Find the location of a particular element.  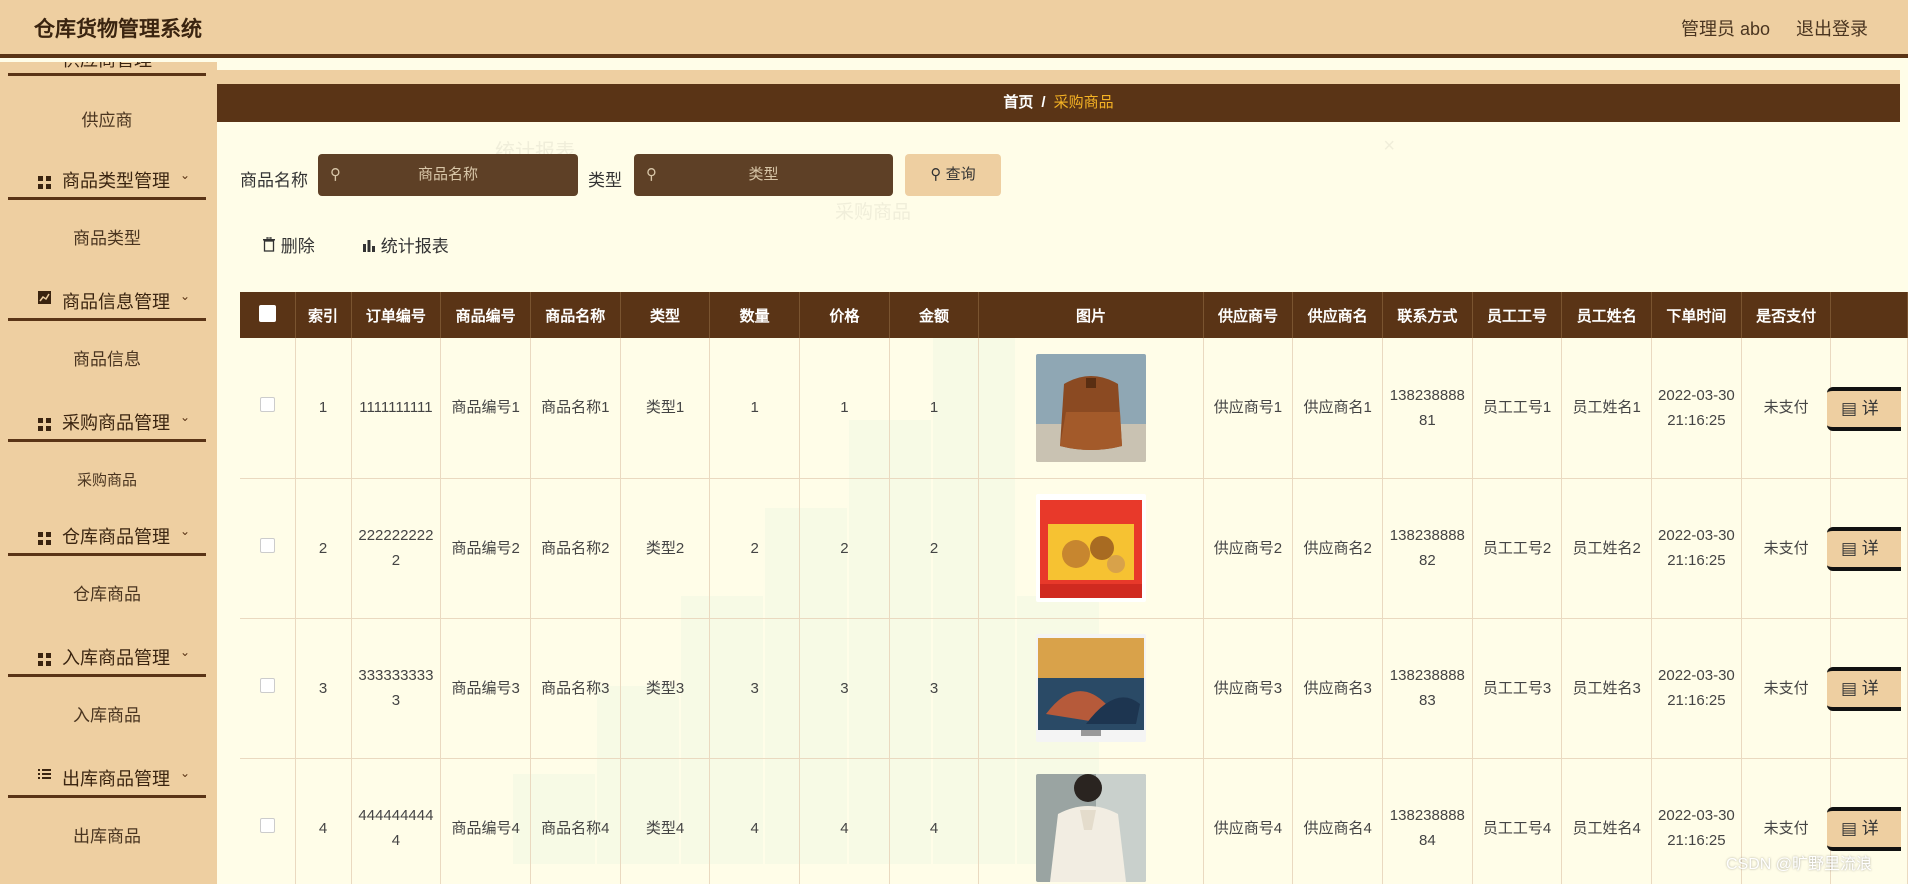

cell-supplier-name: 供应商名1 is located at coordinates (1337, 408).